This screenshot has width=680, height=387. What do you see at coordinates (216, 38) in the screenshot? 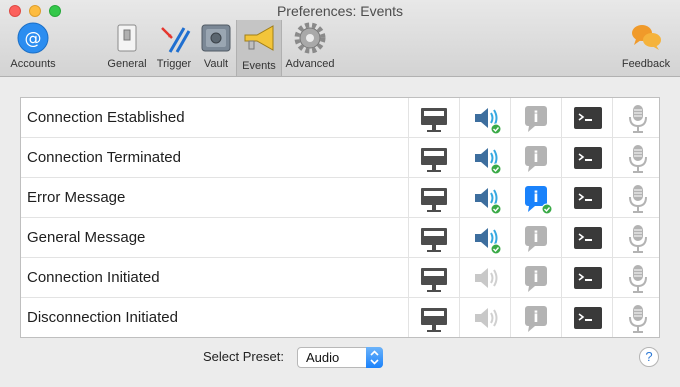
I see `vault-icon` at bounding box center [216, 38].